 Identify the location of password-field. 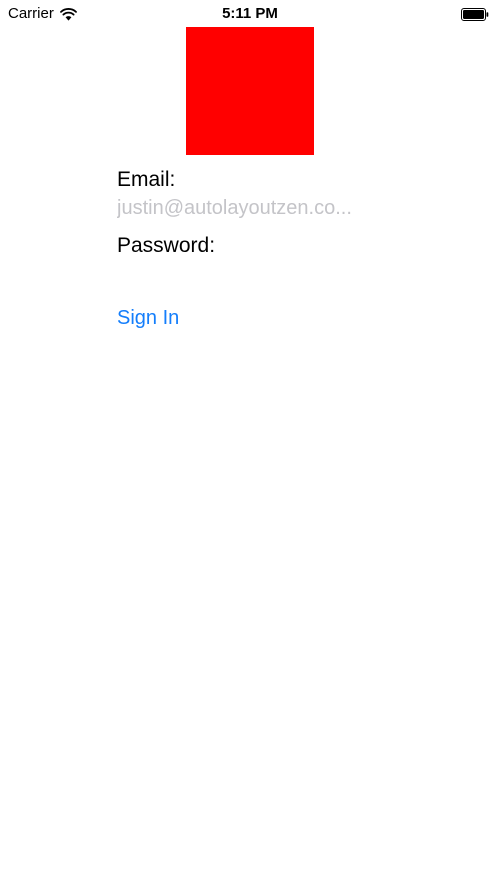
(251, 274).